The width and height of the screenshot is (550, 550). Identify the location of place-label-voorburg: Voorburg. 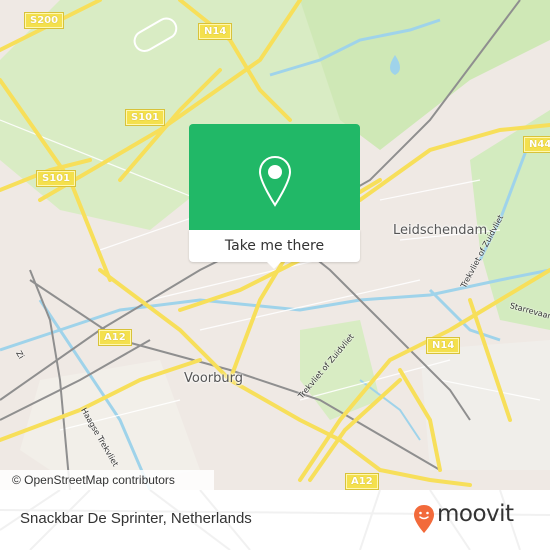
(213, 378).